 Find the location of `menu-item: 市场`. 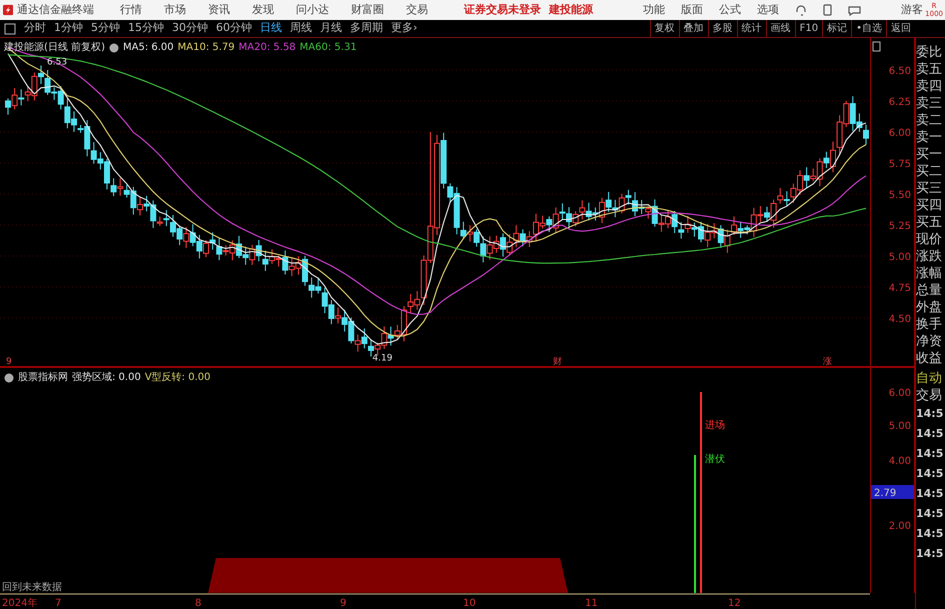

menu-item: 市场 is located at coordinates (175, 10).